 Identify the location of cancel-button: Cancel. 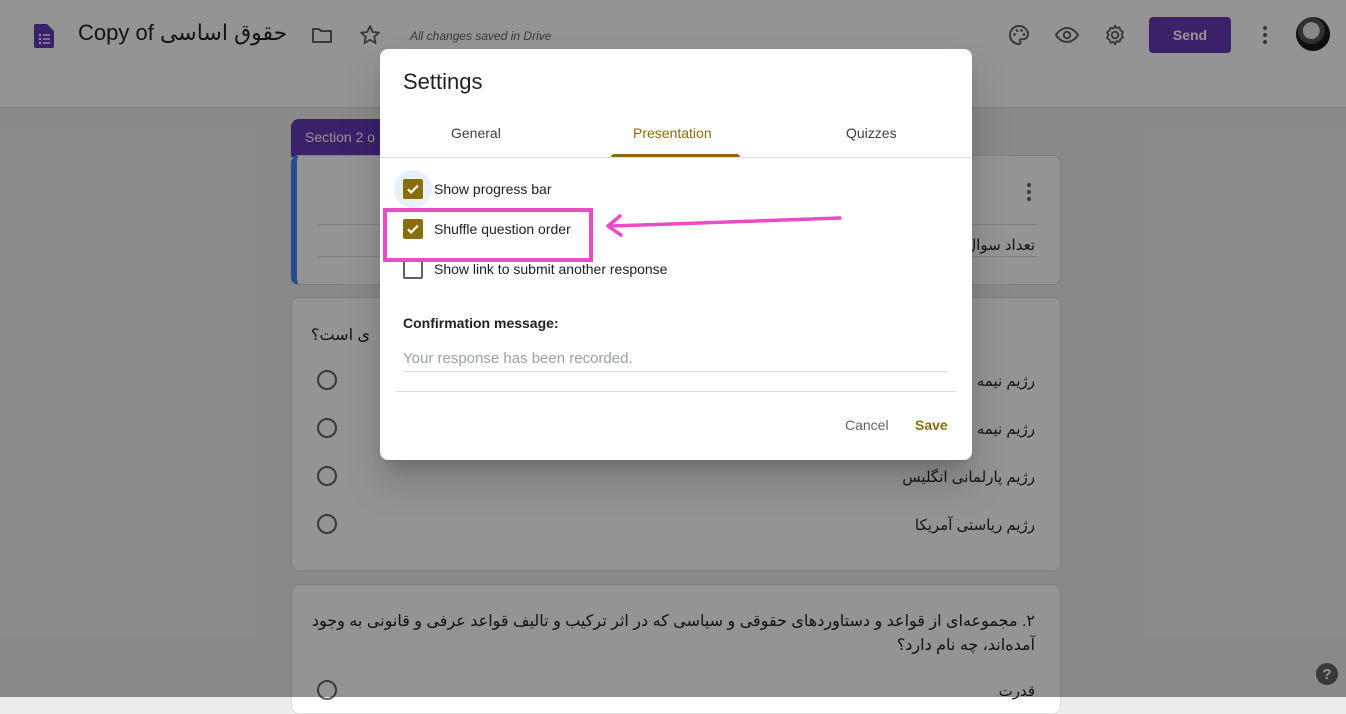
(867, 425).